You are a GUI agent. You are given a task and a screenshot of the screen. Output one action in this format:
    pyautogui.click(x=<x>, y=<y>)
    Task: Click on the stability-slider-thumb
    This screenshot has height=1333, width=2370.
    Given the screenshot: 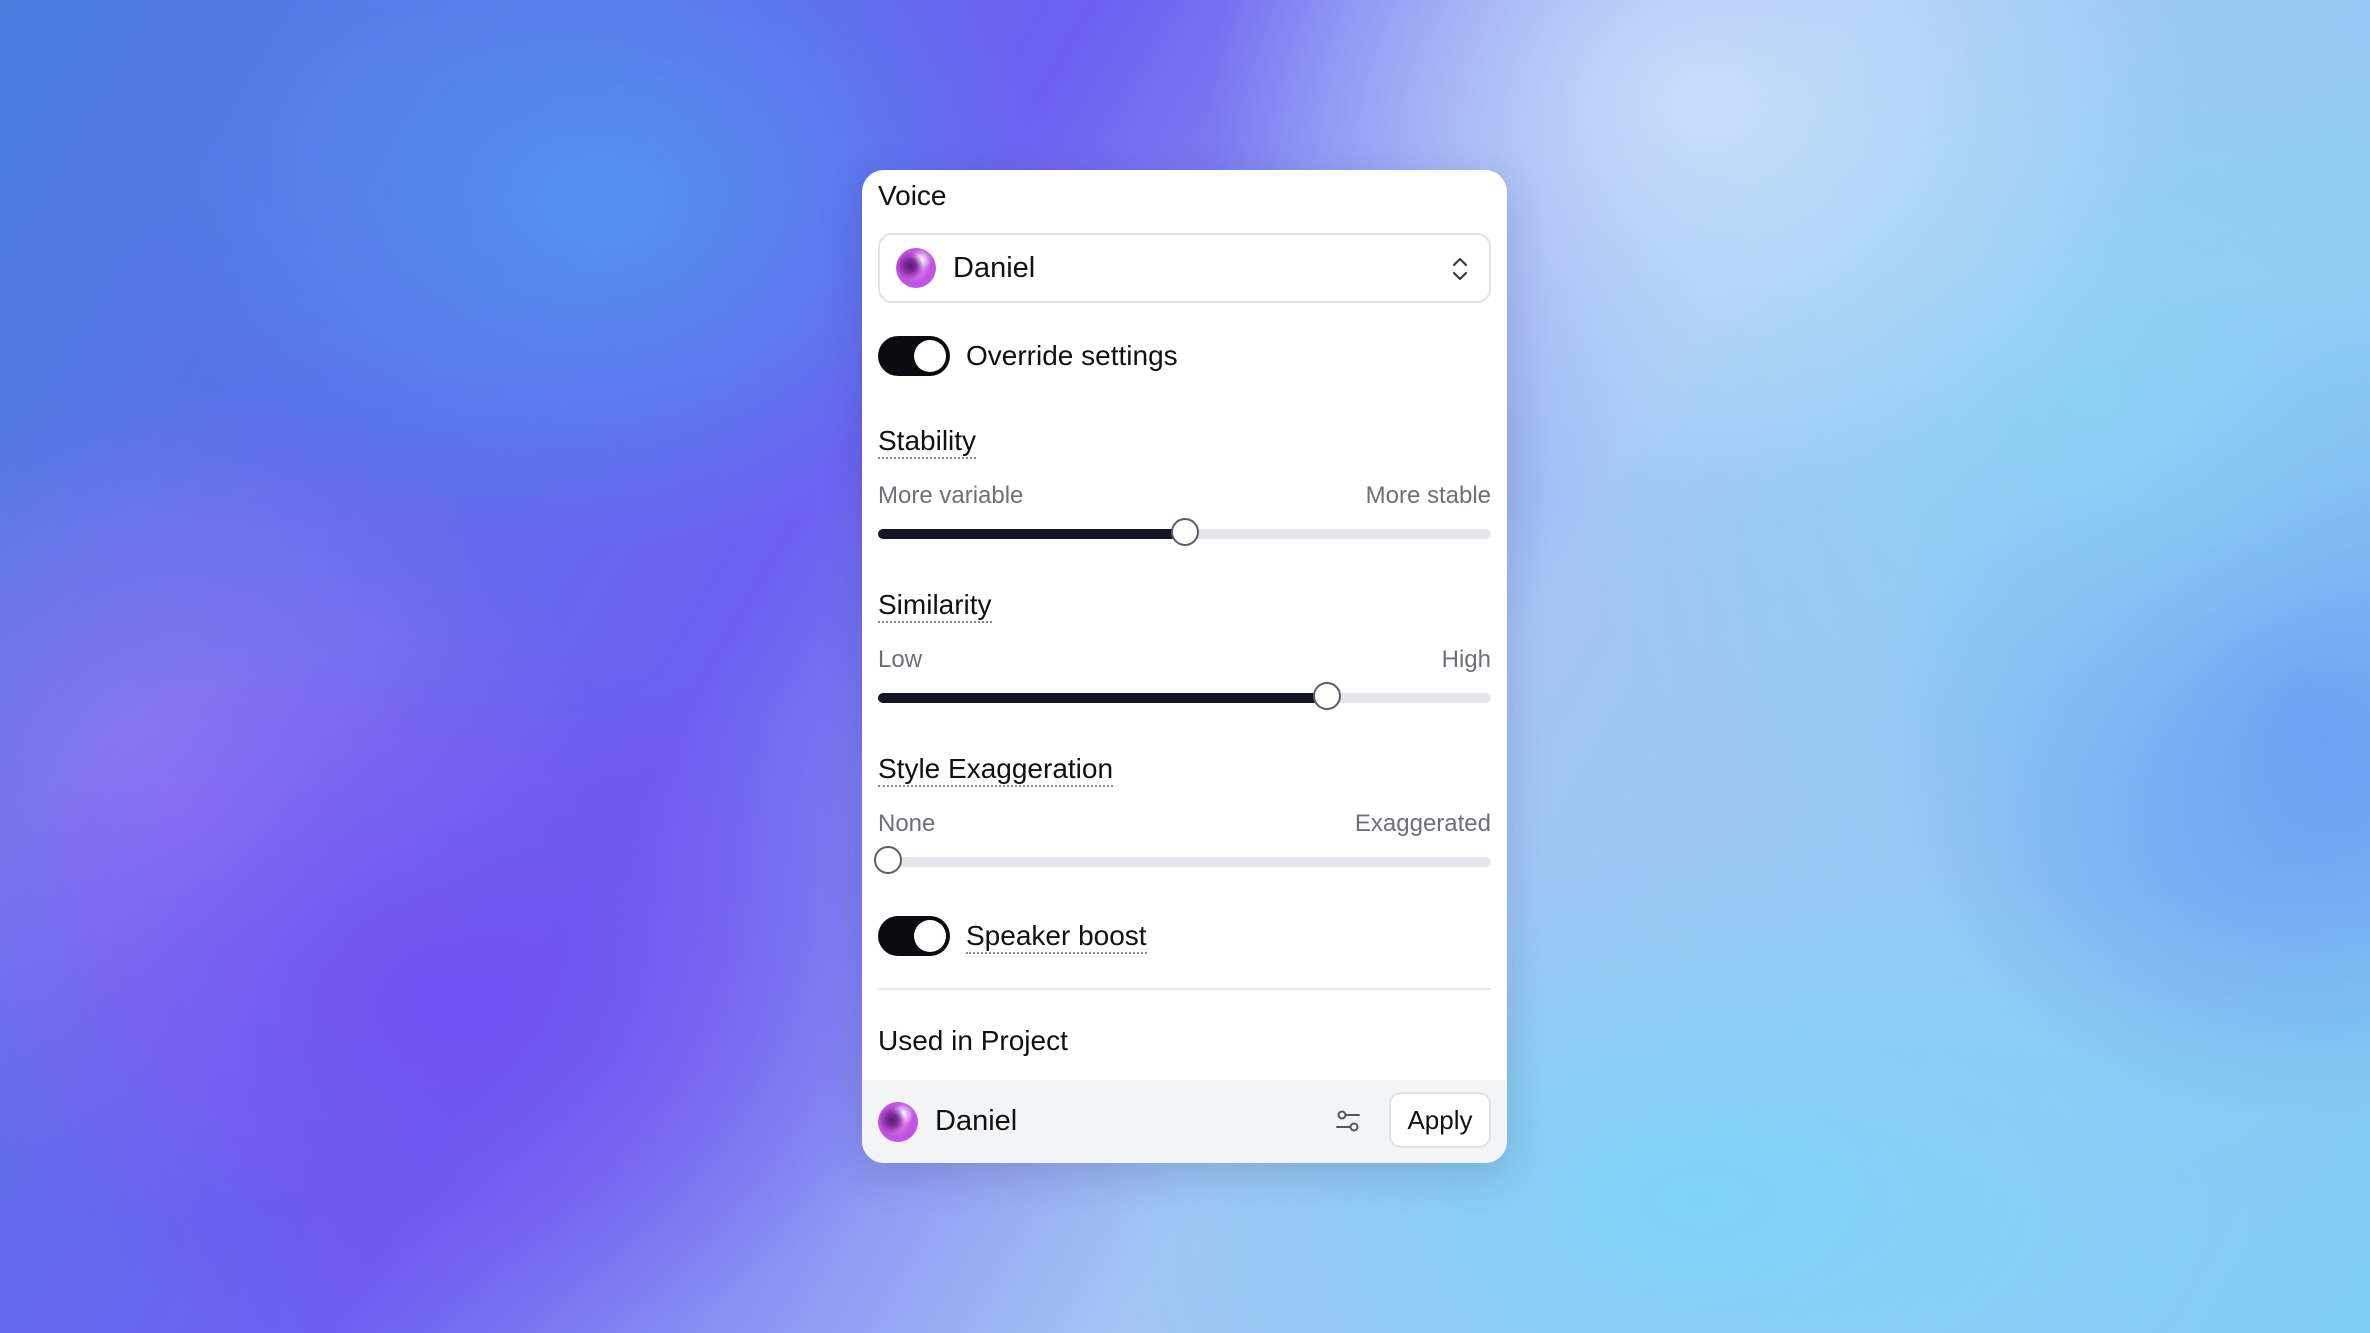 What is the action you would take?
    pyautogui.click(x=1184, y=532)
    